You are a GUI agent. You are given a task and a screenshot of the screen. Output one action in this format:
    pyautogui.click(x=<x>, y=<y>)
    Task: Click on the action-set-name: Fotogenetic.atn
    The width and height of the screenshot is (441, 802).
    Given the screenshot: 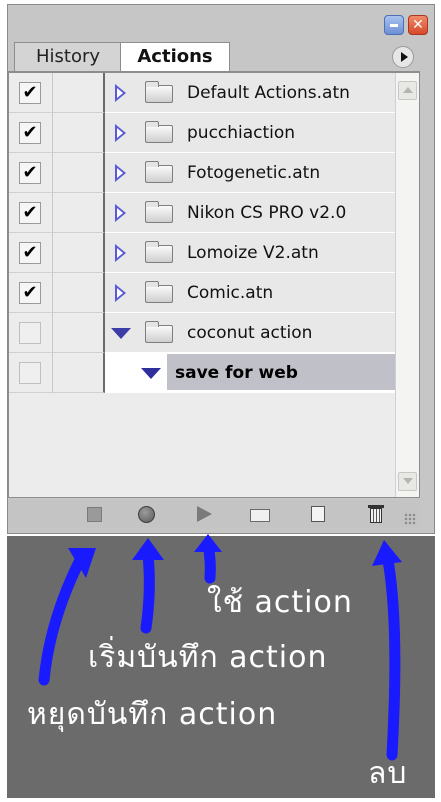 What is the action you would take?
    pyautogui.click(x=254, y=173)
    